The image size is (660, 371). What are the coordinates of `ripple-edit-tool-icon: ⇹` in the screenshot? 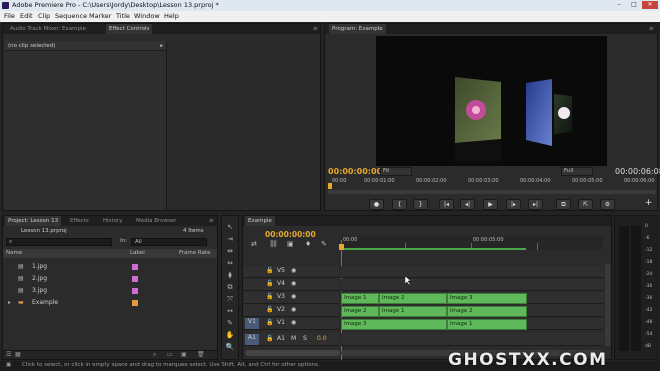 It's located at (230, 251).